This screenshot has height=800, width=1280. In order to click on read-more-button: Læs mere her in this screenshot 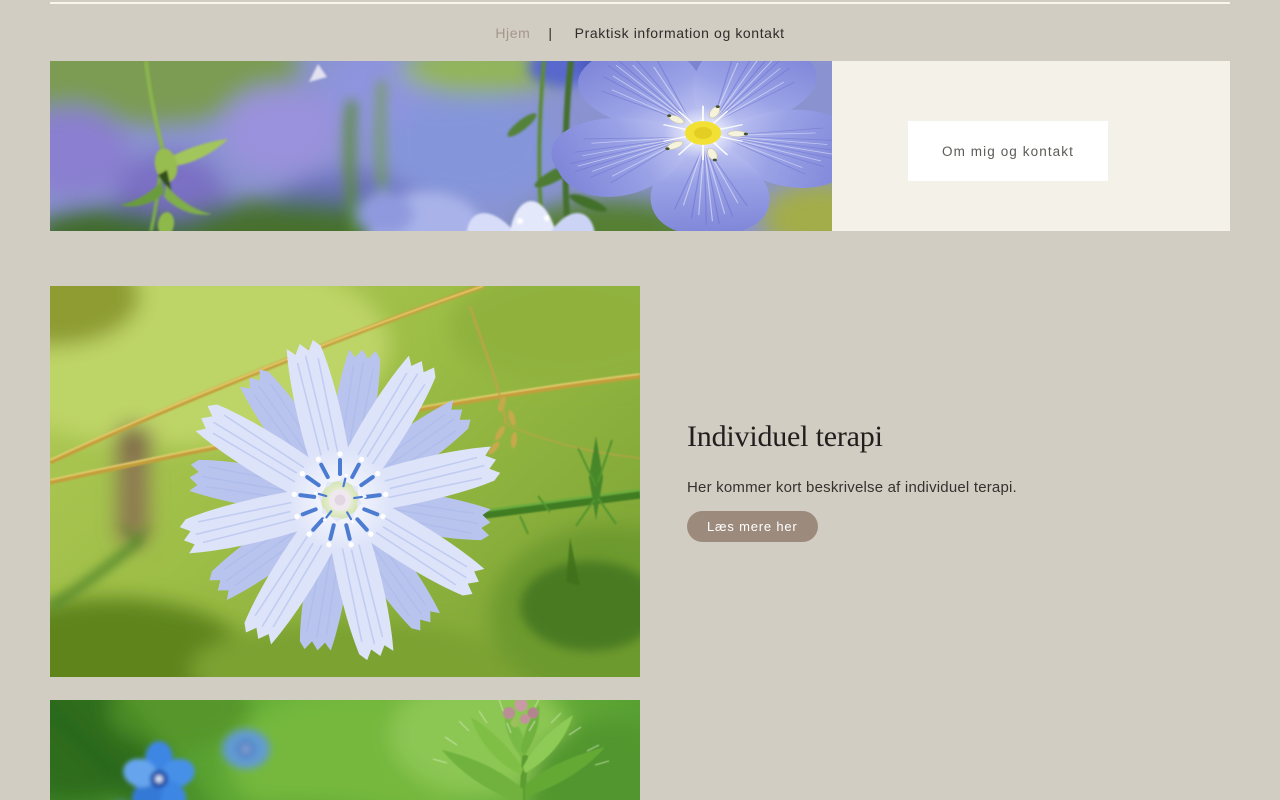, I will do `click(752, 526)`.